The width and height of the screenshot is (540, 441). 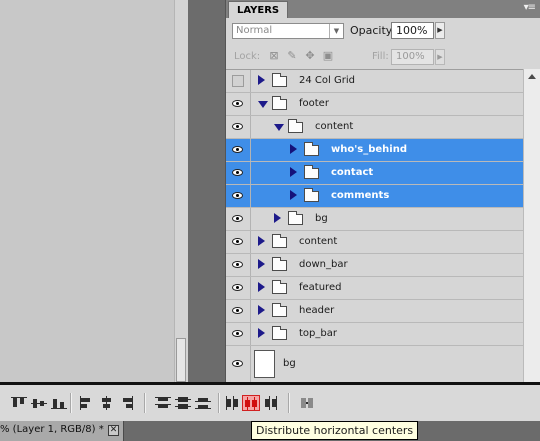 I want to click on panel-menu-icon: ▾≡, so click(x=530, y=8).